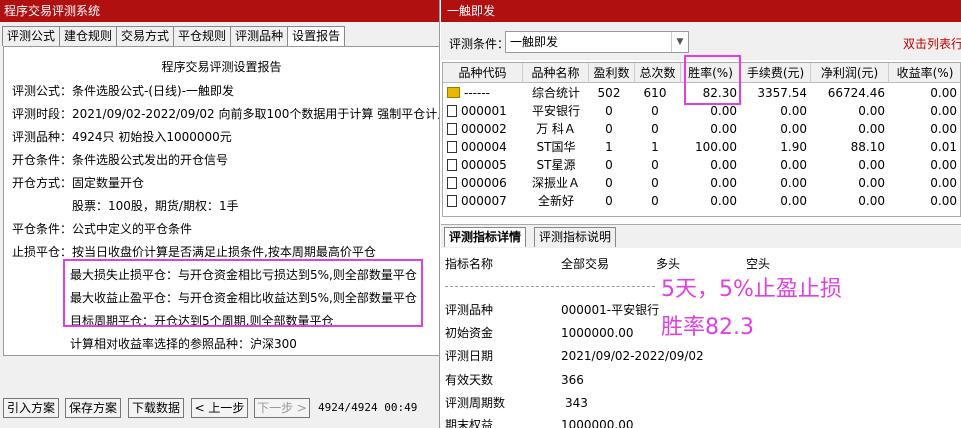  Describe the element at coordinates (555, 111) in the screenshot. I see `cell-name: 平安银行` at that location.